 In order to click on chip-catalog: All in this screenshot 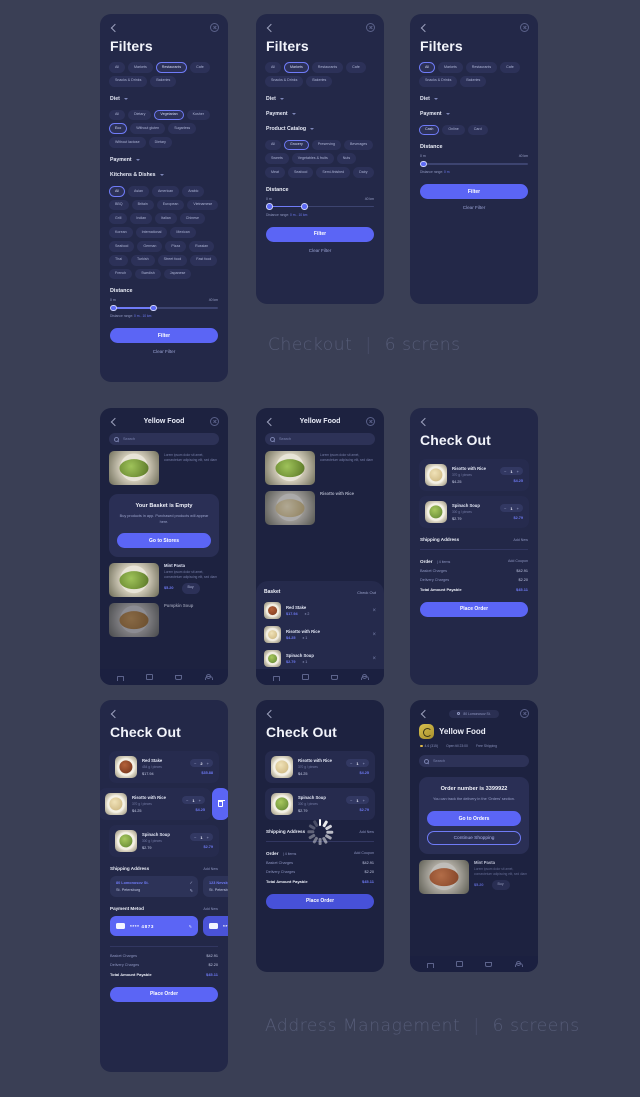, I will do `click(273, 145)`.